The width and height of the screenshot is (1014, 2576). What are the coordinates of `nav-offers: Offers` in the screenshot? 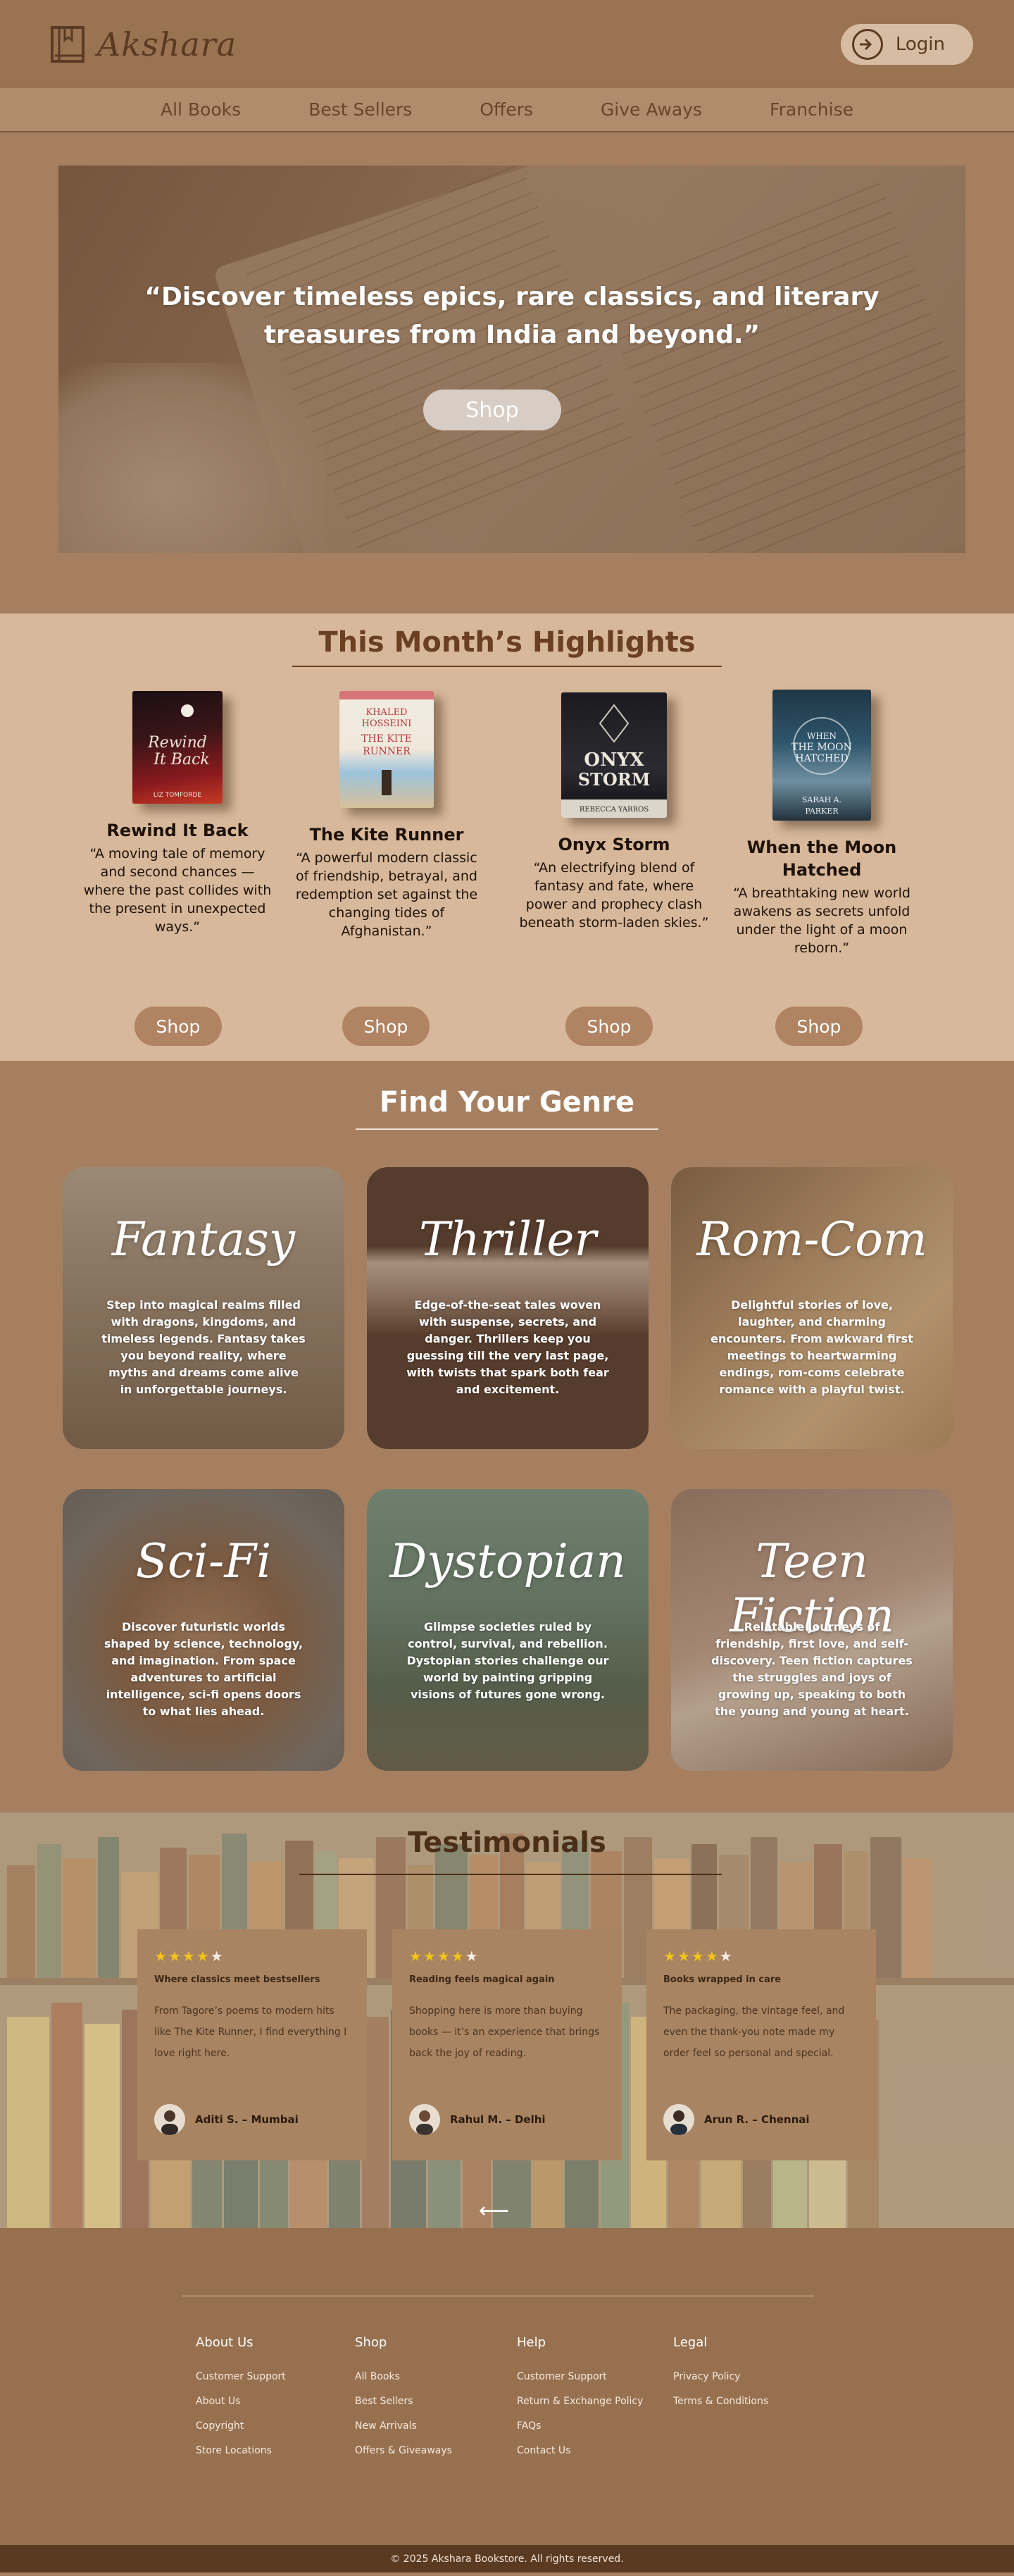 It's located at (506, 109).